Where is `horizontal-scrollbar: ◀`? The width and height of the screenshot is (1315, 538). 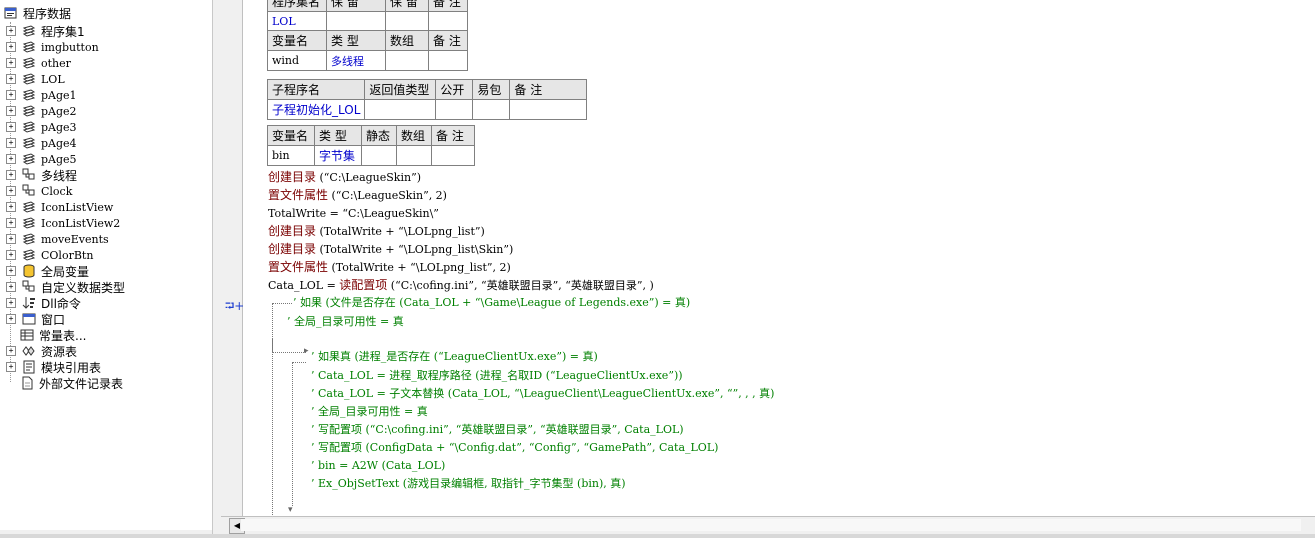 horizontal-scrollbar: ◀ is located at coordinates (768, 525).